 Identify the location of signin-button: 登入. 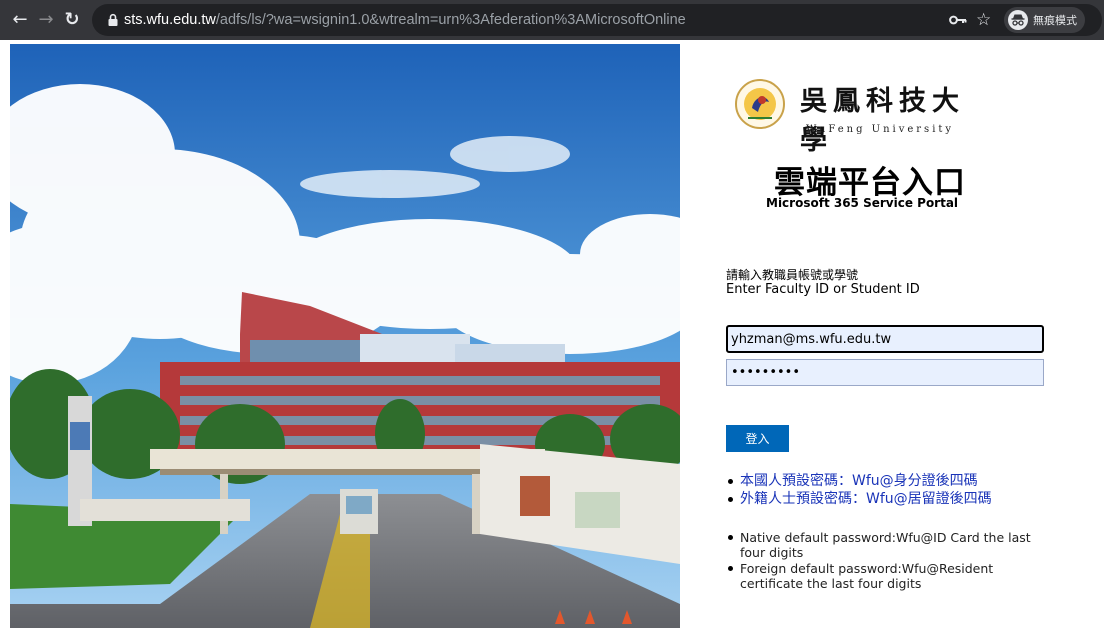
(757, 438).